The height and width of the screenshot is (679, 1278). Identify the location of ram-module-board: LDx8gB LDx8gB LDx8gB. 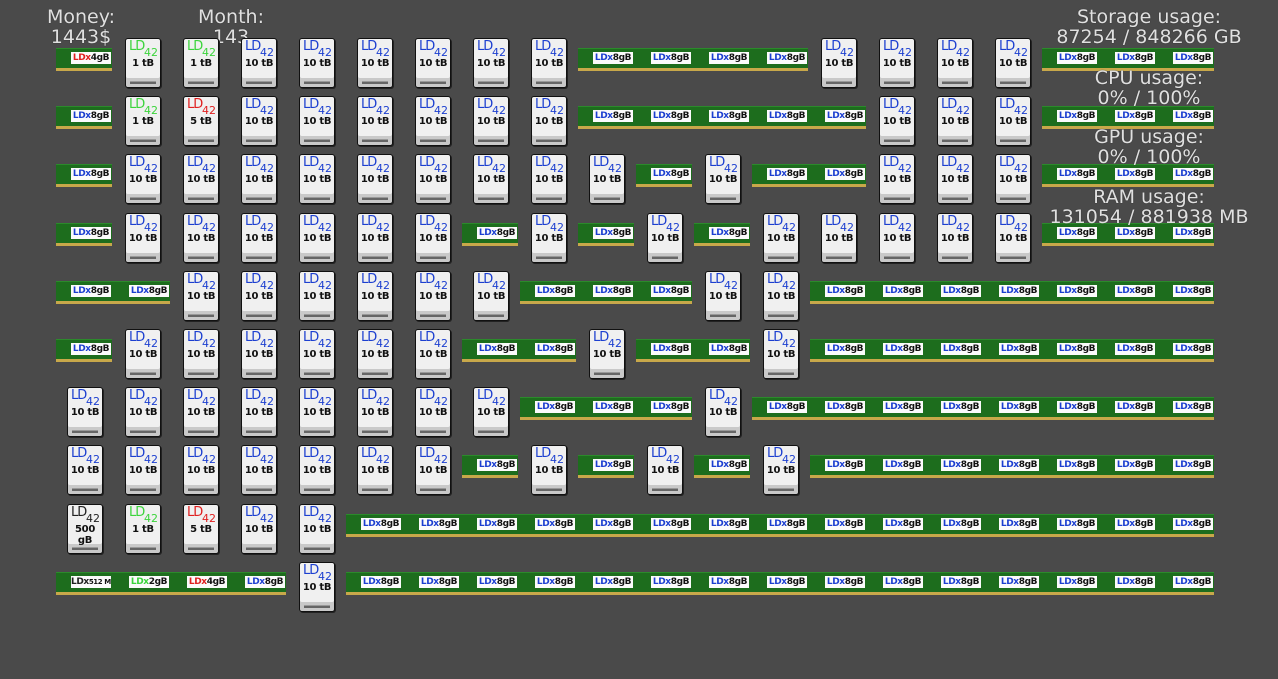
(606, 292).